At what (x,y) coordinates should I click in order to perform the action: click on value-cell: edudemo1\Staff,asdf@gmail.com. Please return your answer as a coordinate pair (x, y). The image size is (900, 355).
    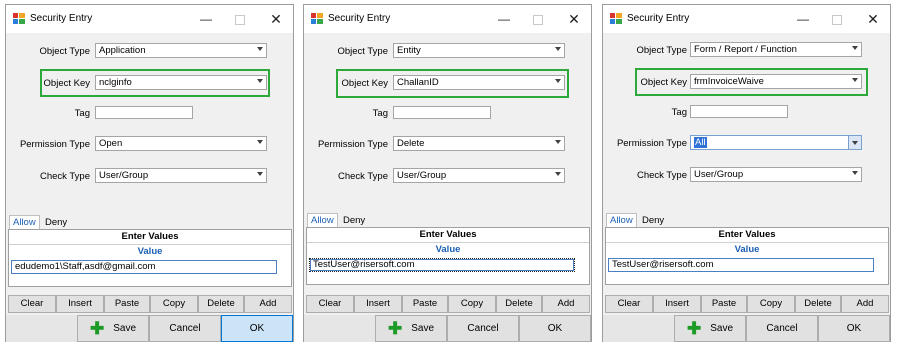
    Looking at the image, I should click on (144, 267).